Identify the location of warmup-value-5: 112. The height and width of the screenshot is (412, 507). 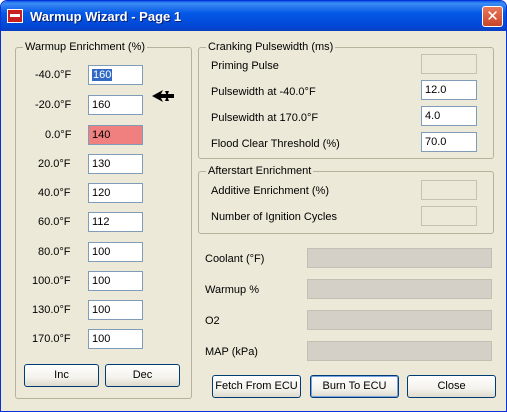
(115, 222).